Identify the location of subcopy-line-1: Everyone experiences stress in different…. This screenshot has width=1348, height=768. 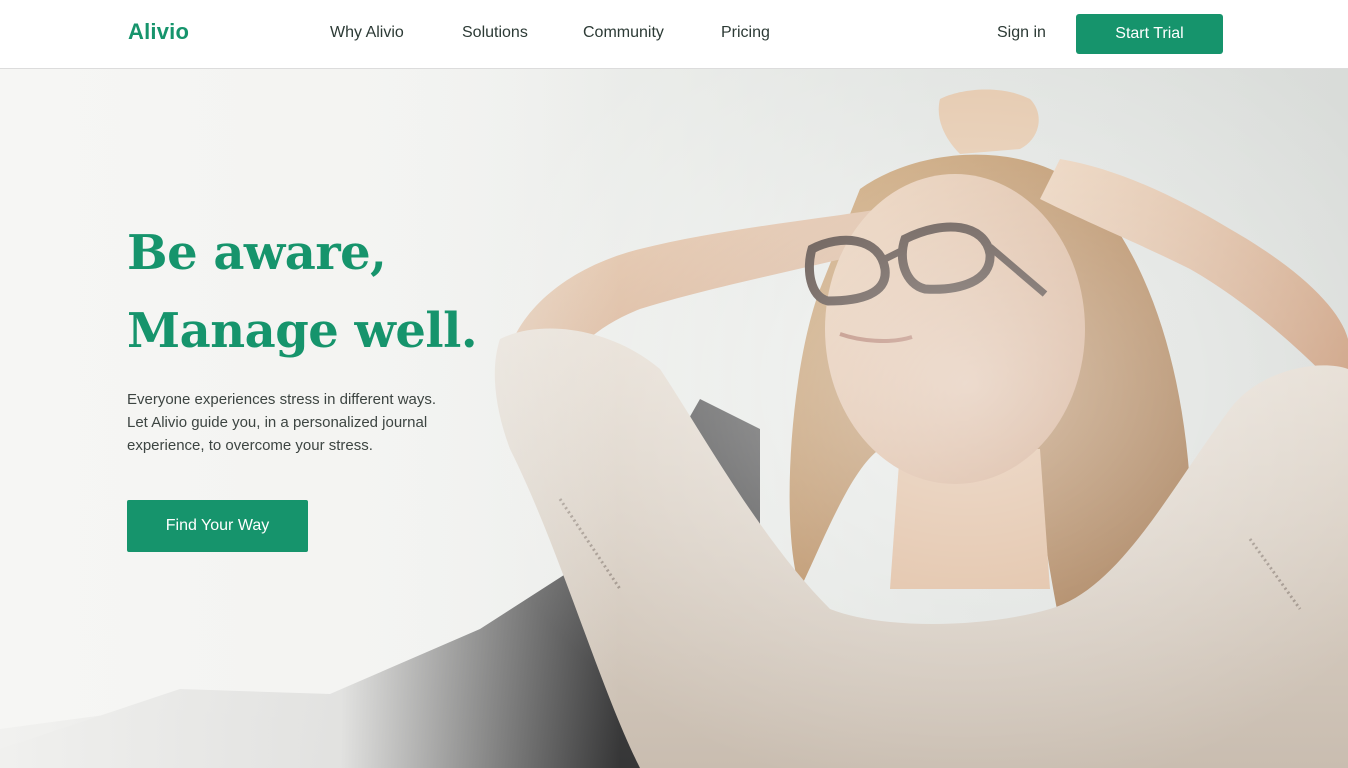
(282, 399).